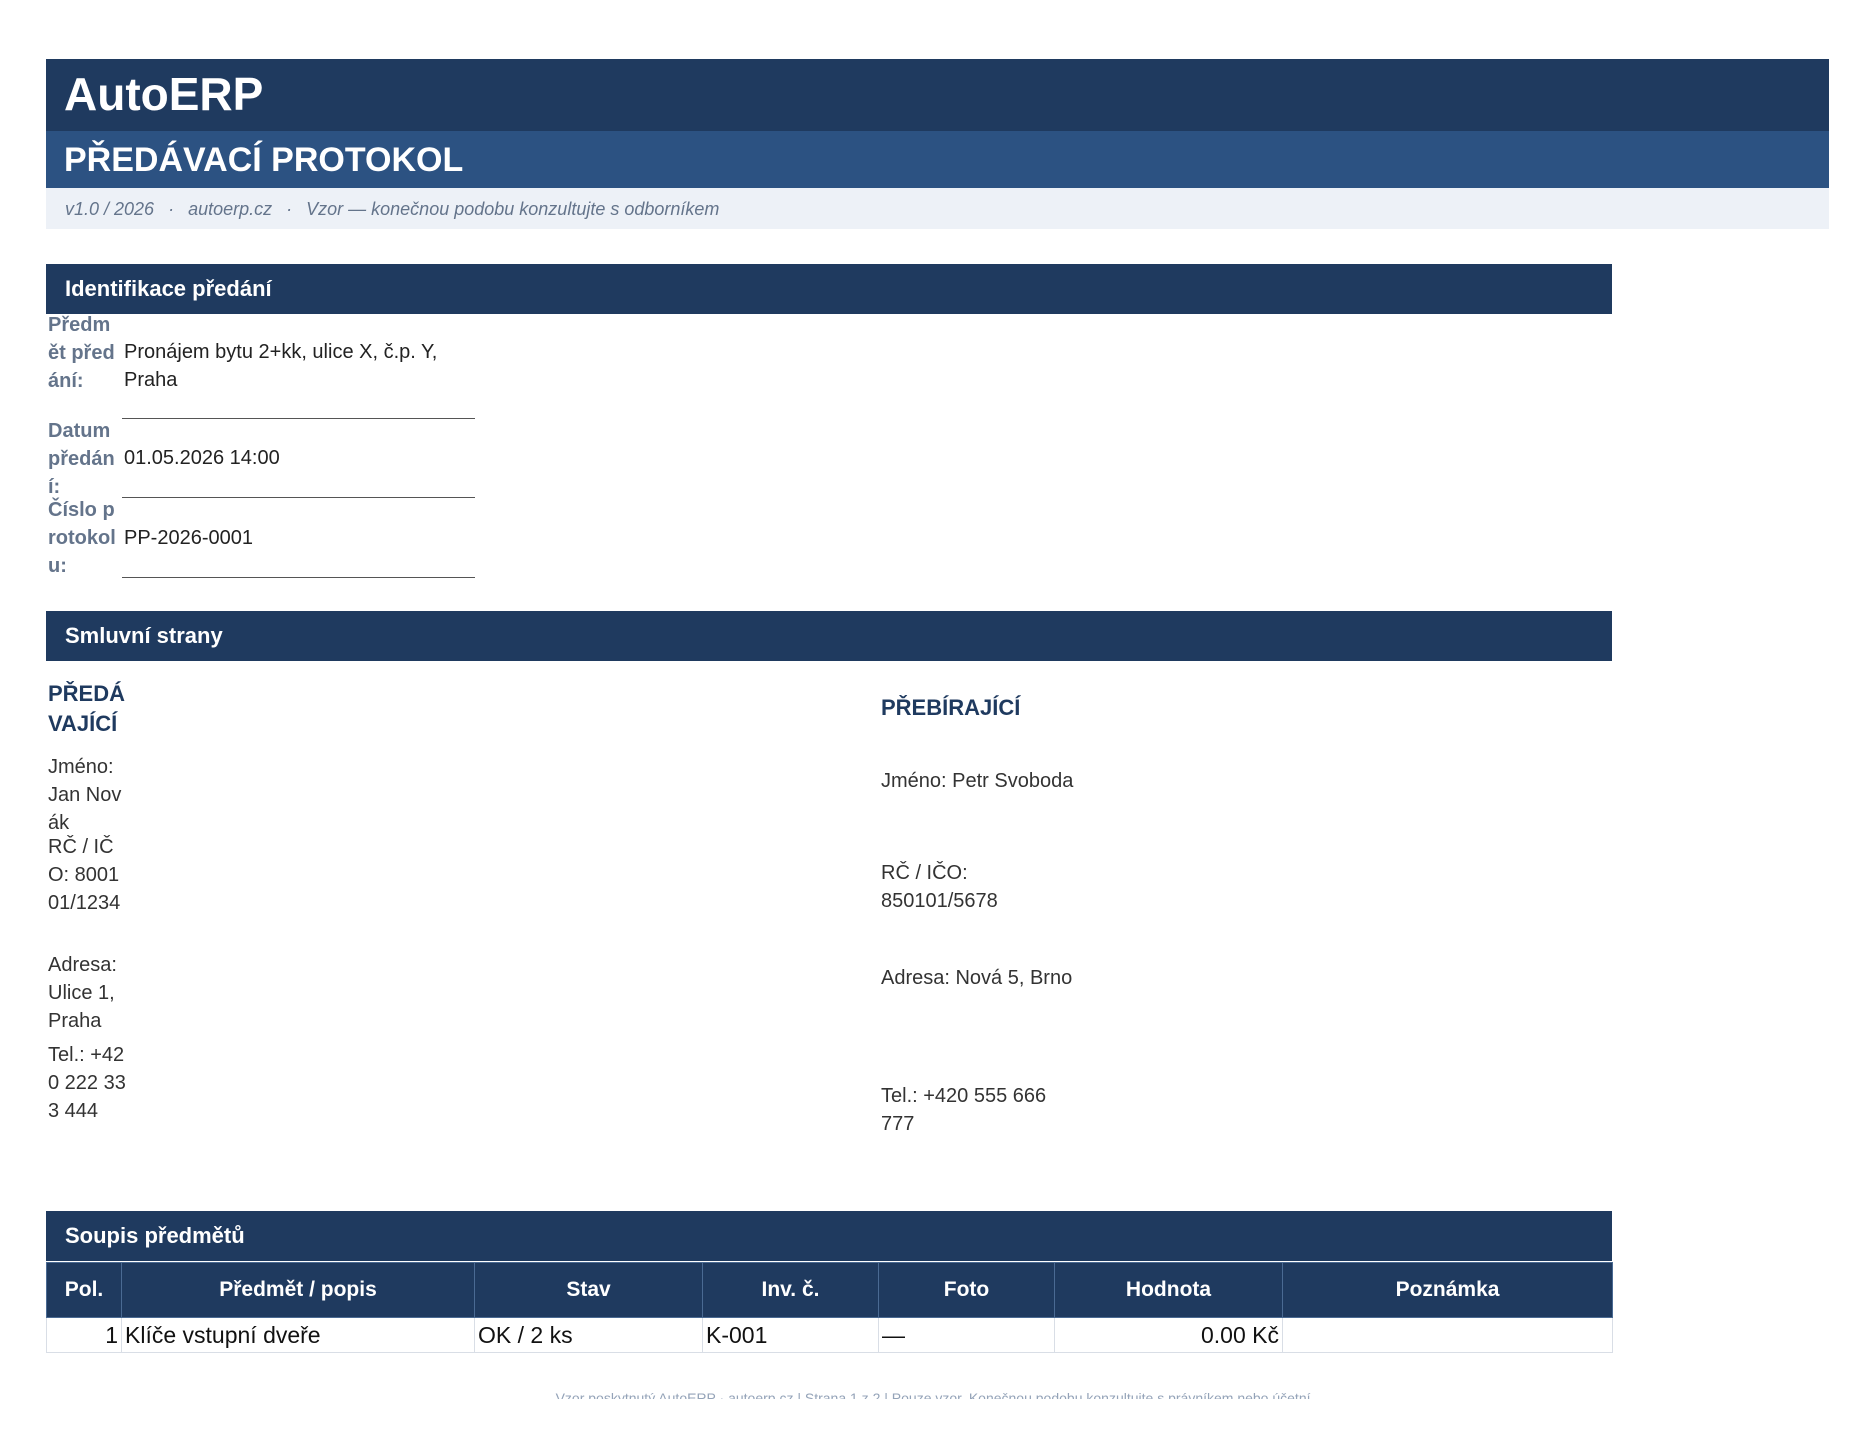  I want to click on date-value: 01.05.2026 14:00, so click(202, 458).